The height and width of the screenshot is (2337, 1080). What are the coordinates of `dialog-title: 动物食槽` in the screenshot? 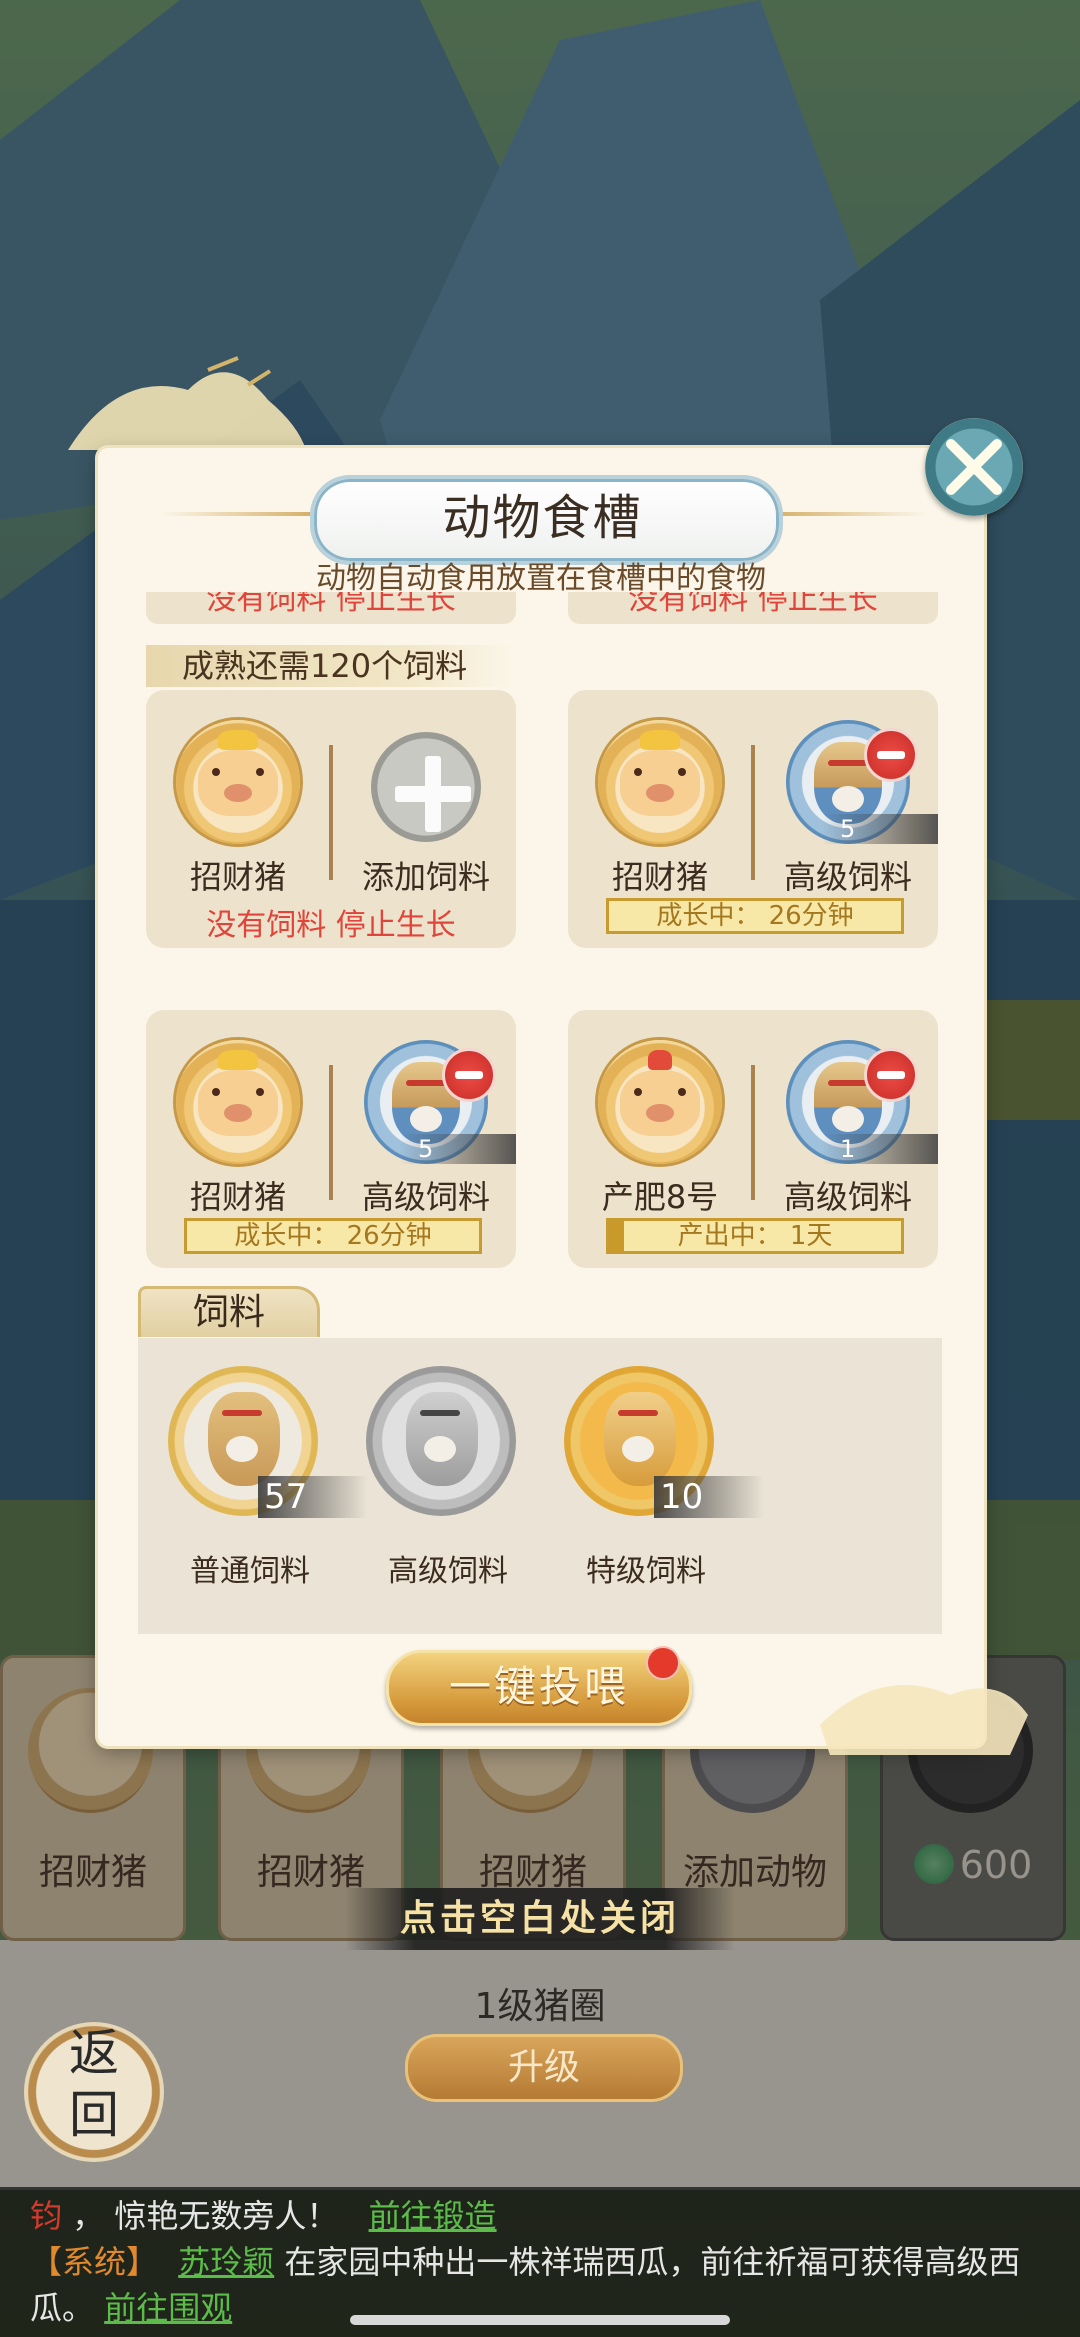 It's located at (542, 518).